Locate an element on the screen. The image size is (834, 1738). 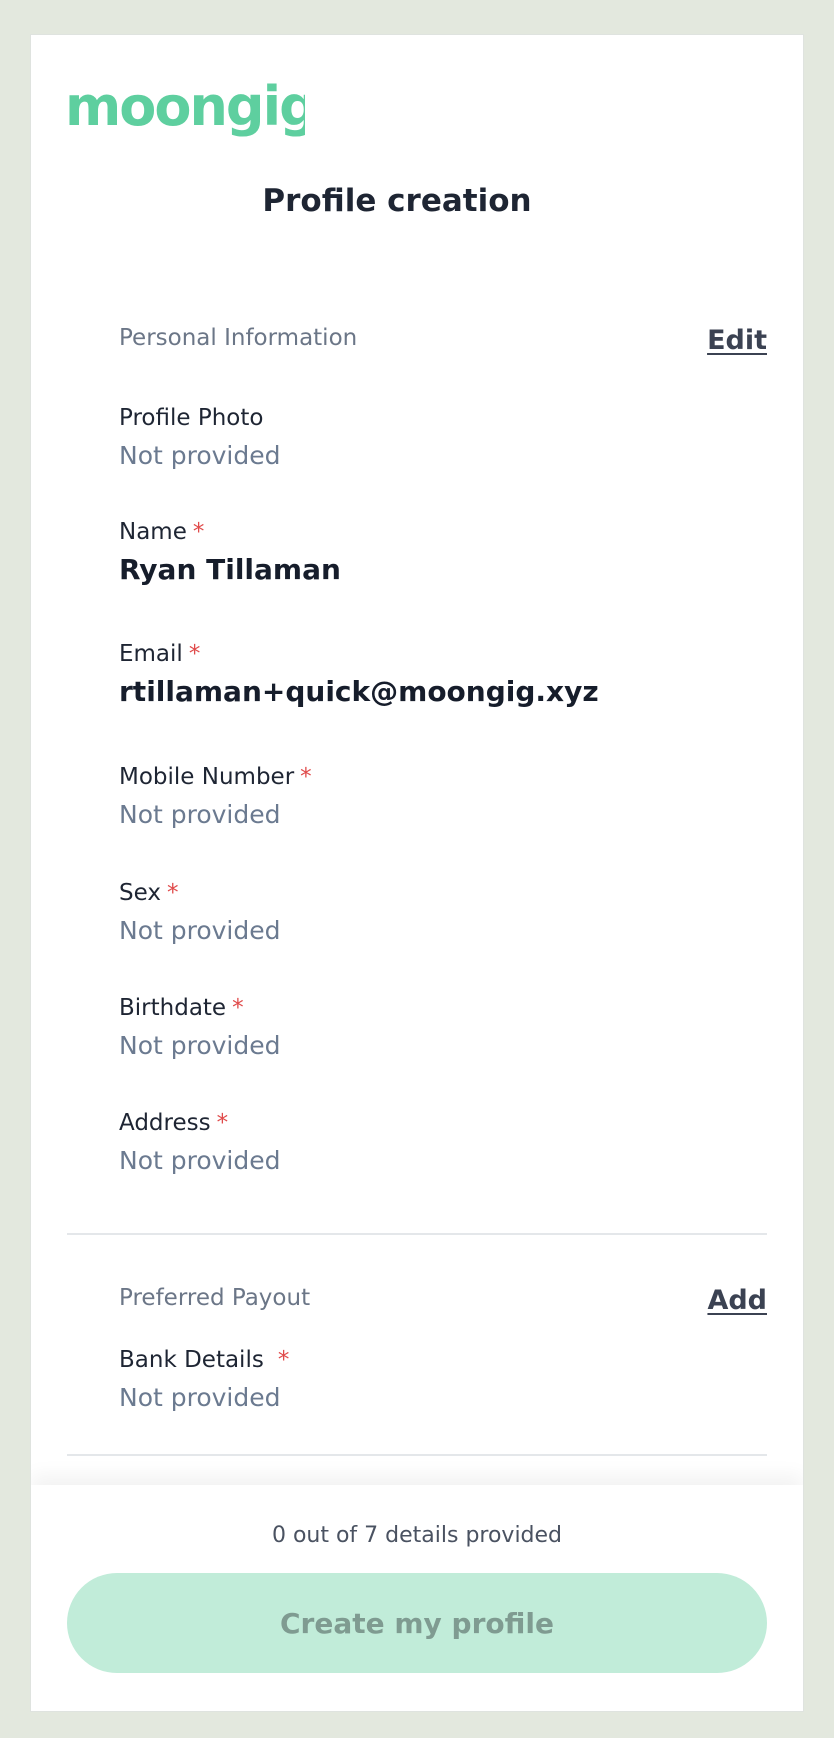
add-payout-link: Add is located at coordinates (737, 1300).